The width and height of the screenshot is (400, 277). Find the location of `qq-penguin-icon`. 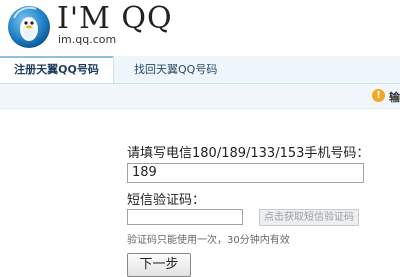

qq-penguin-icon is located at coordinates (29, 27).